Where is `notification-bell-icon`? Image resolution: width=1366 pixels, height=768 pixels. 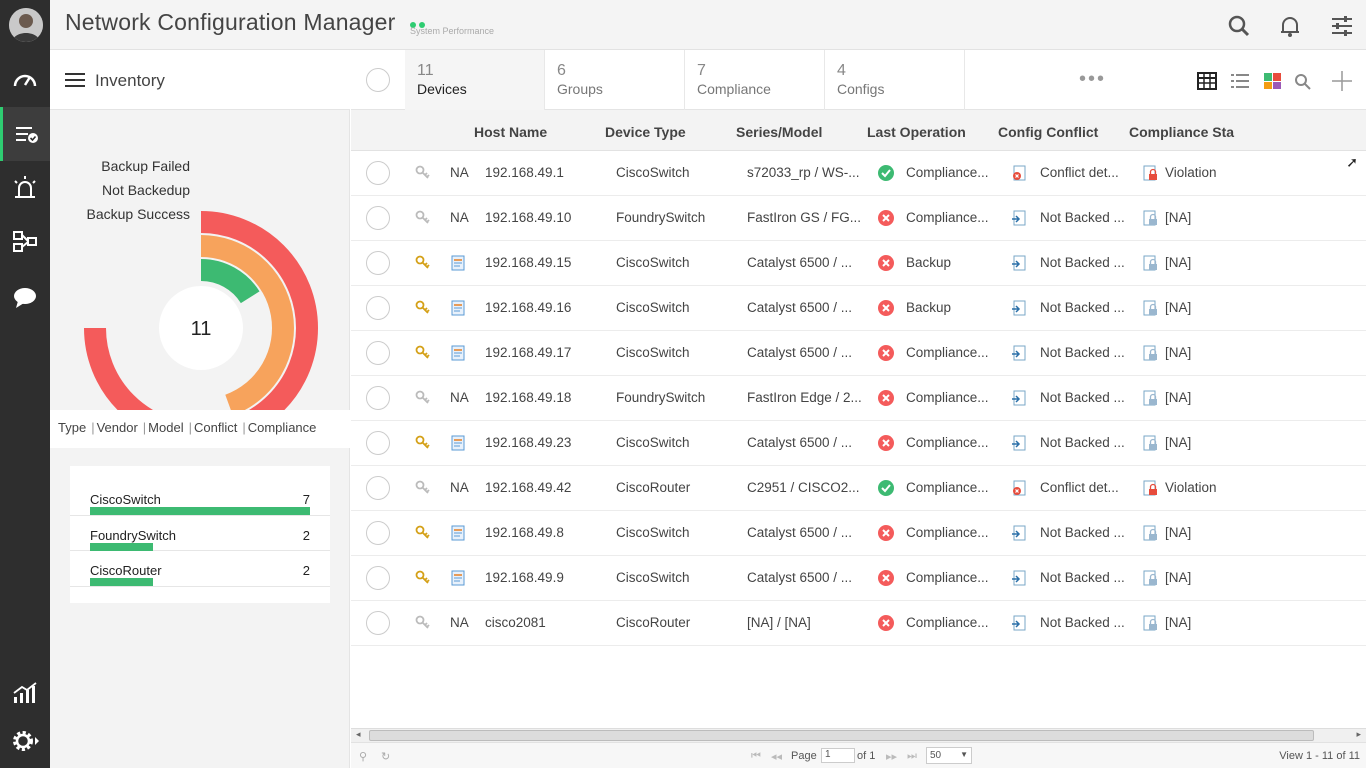
notification-bell-icon is located at coordinates (1290, 26).